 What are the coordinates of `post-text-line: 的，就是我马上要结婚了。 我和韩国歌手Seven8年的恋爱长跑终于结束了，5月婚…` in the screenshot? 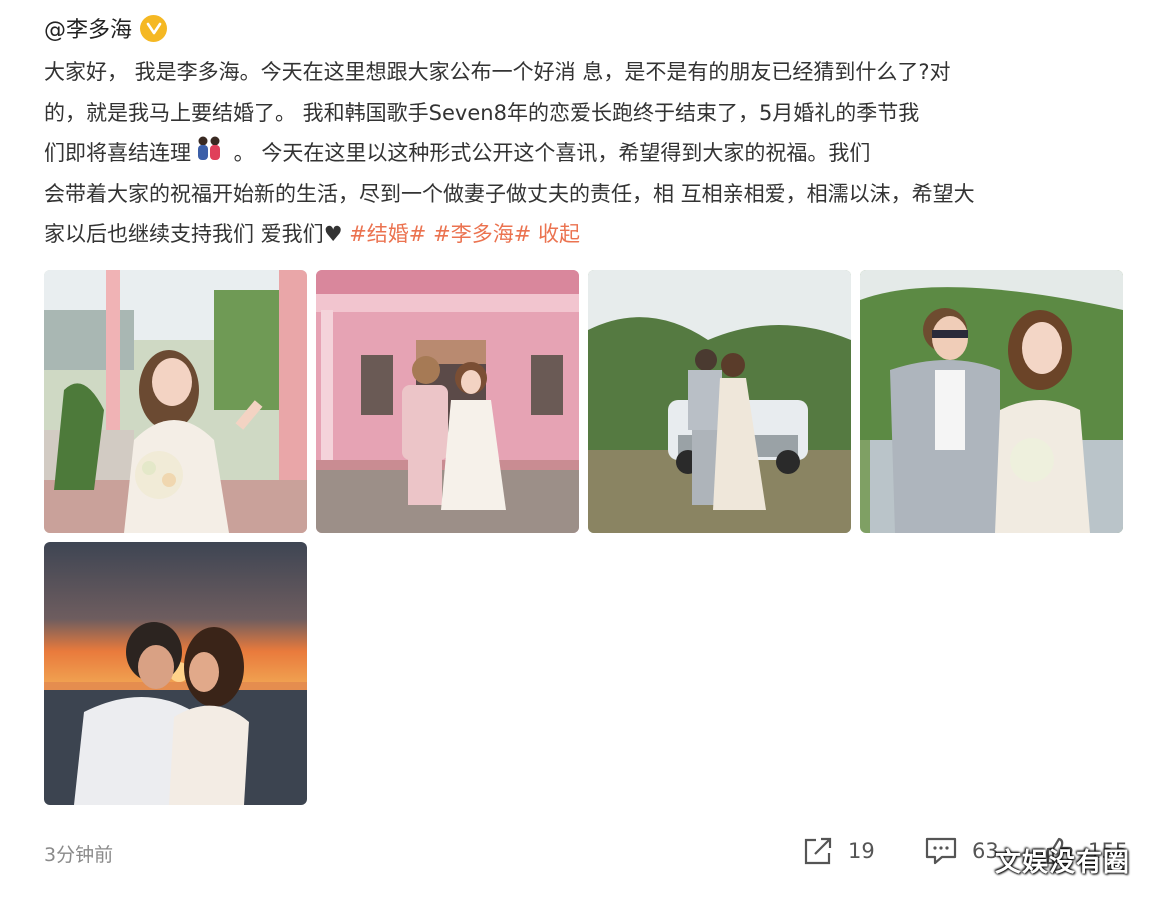 It's located at (482, 112).